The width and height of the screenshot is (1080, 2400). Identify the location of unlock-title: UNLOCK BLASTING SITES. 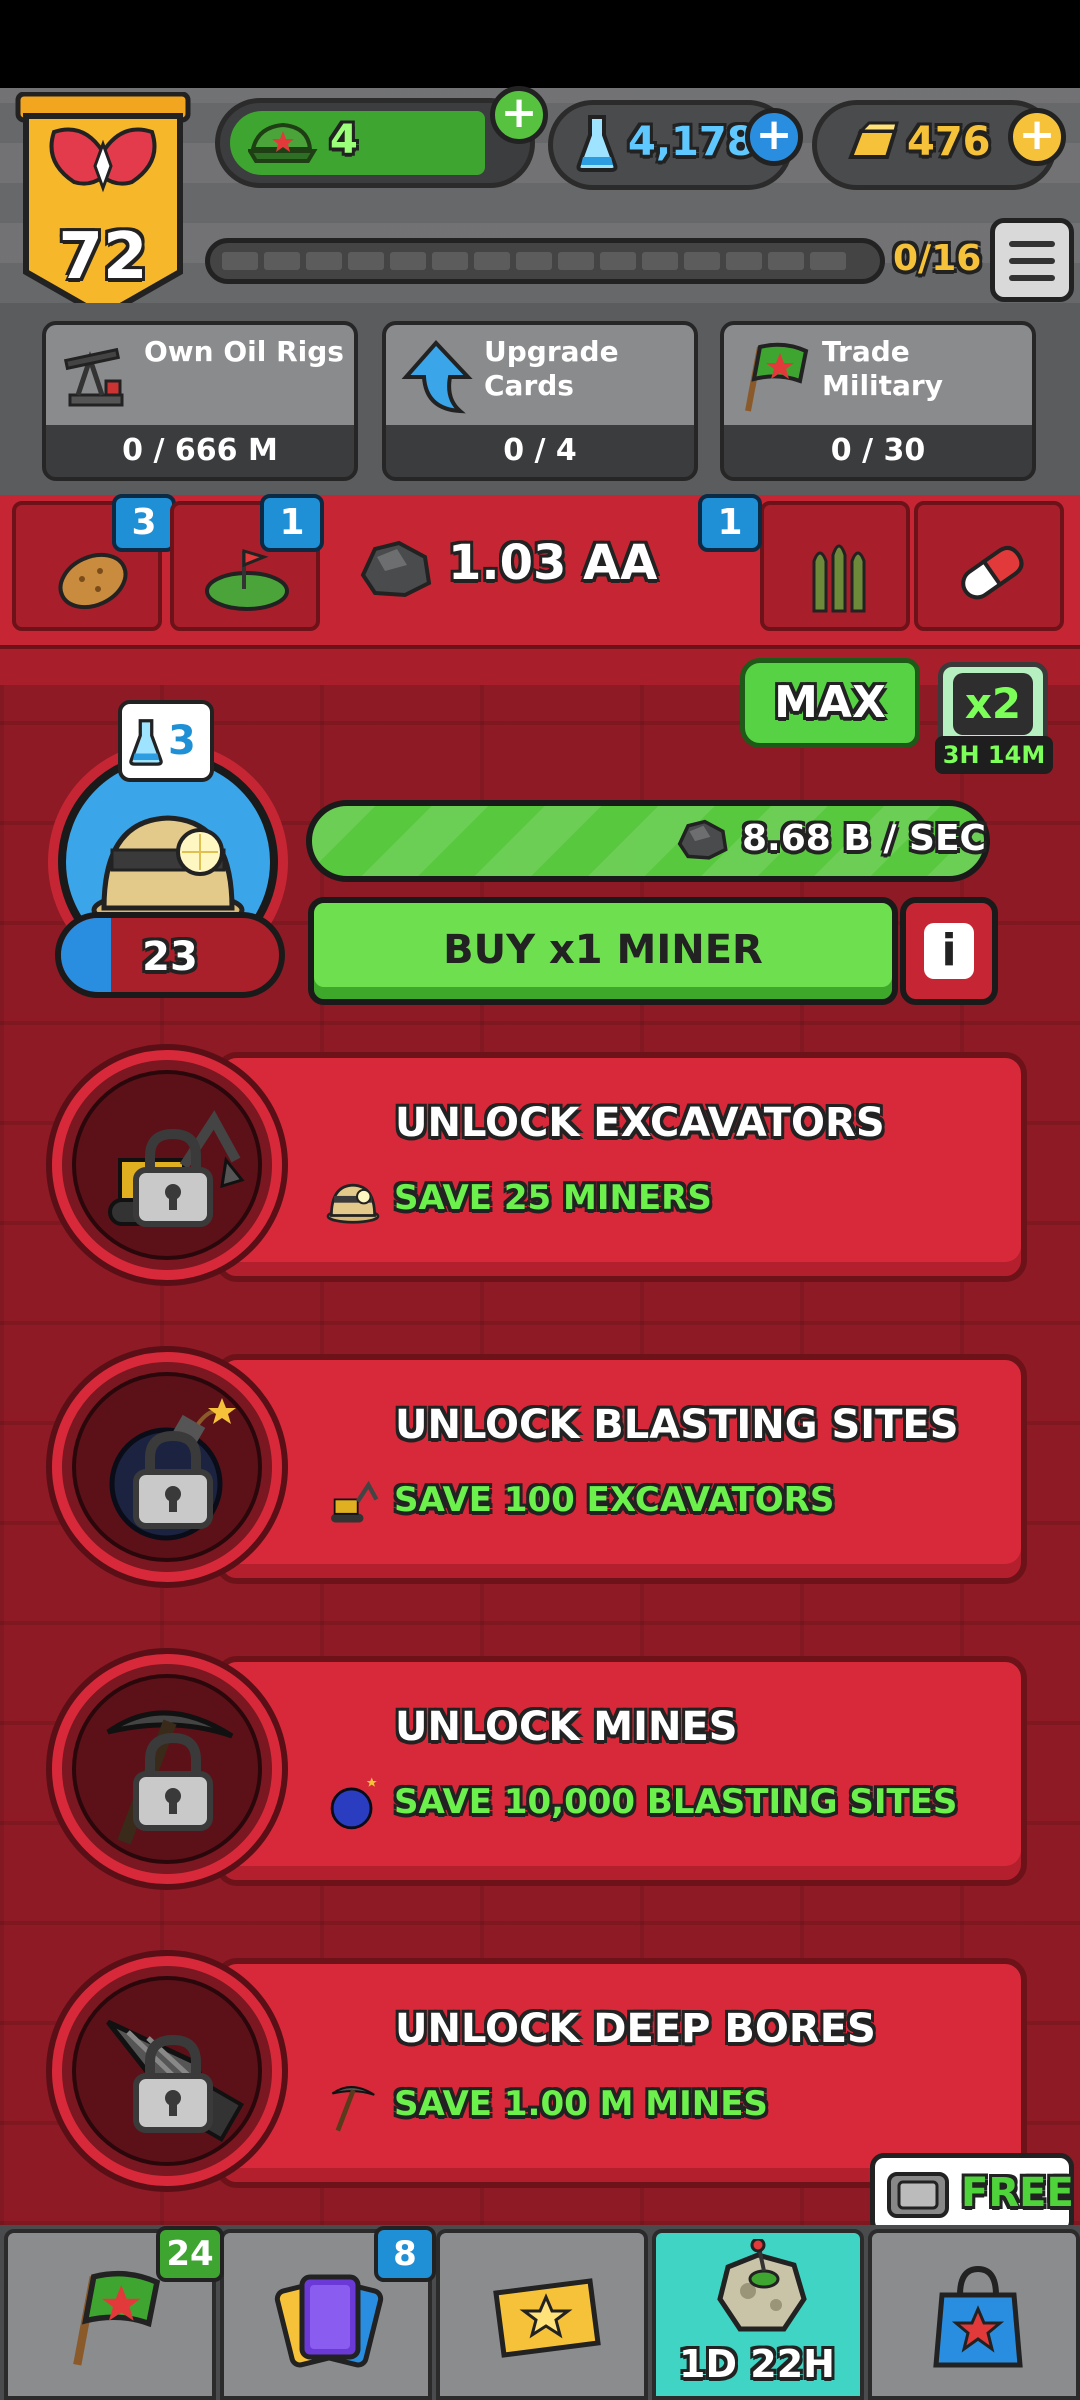
(677, 1425).